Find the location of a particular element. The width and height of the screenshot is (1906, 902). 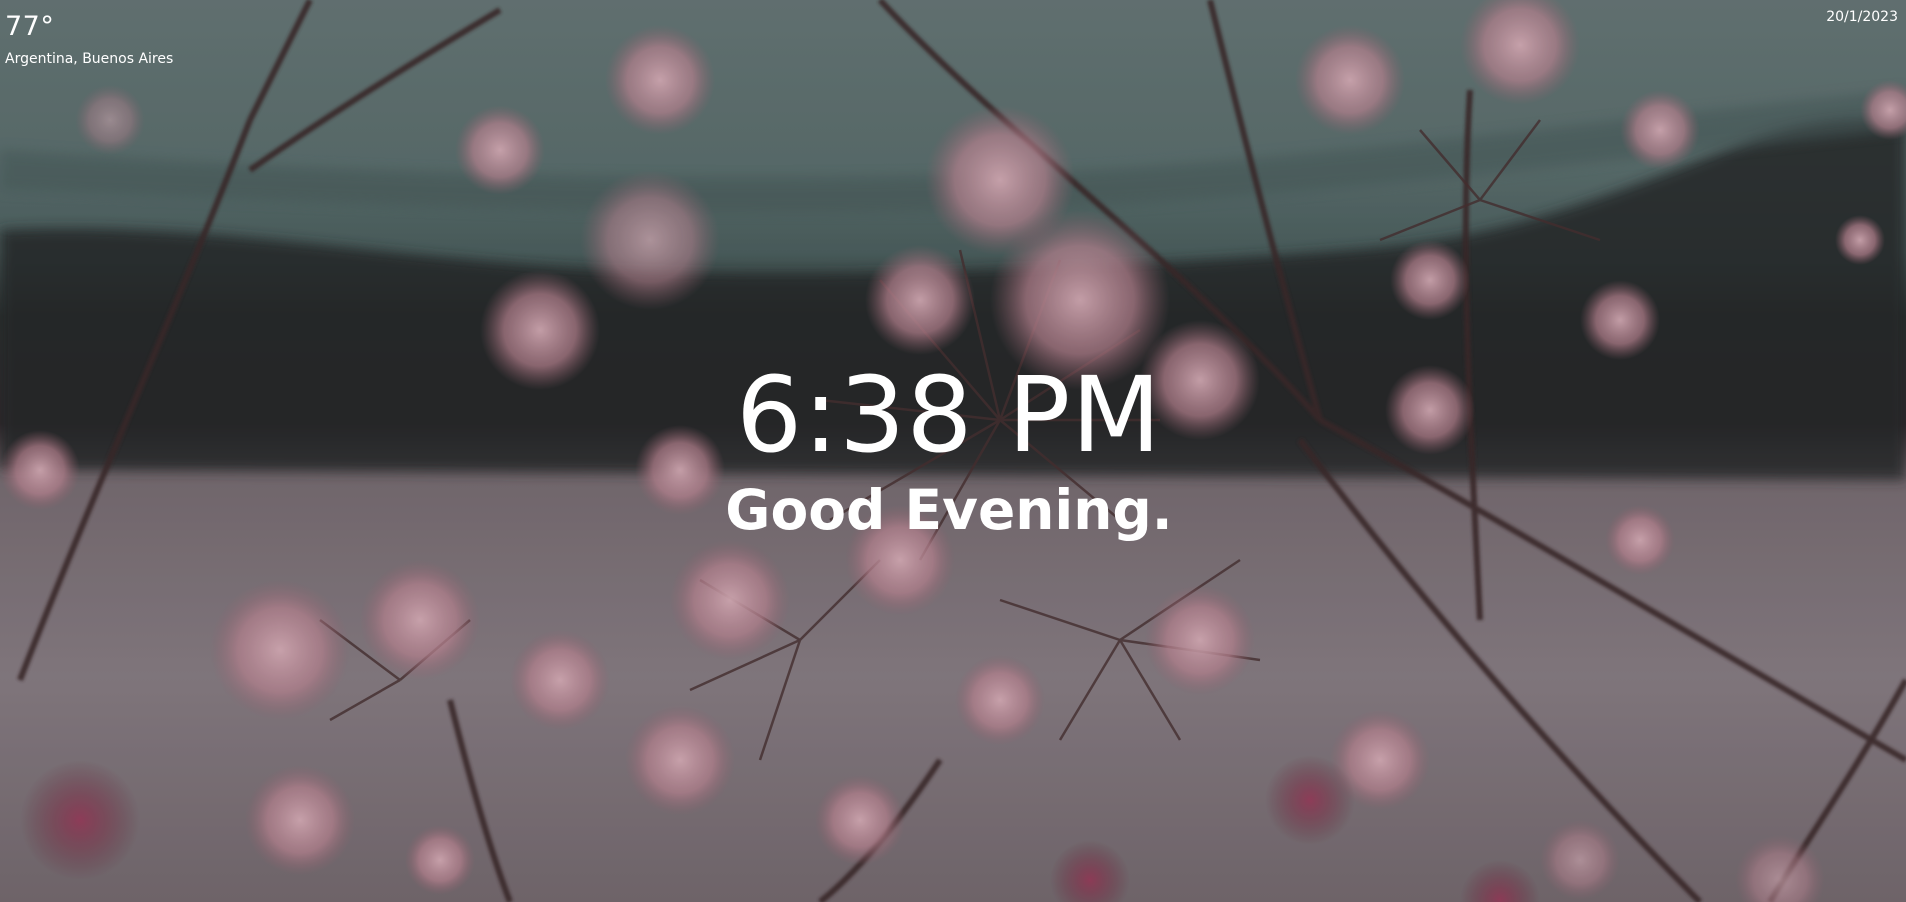

temperature-readout: 77° is located at coordinates (30, 26).